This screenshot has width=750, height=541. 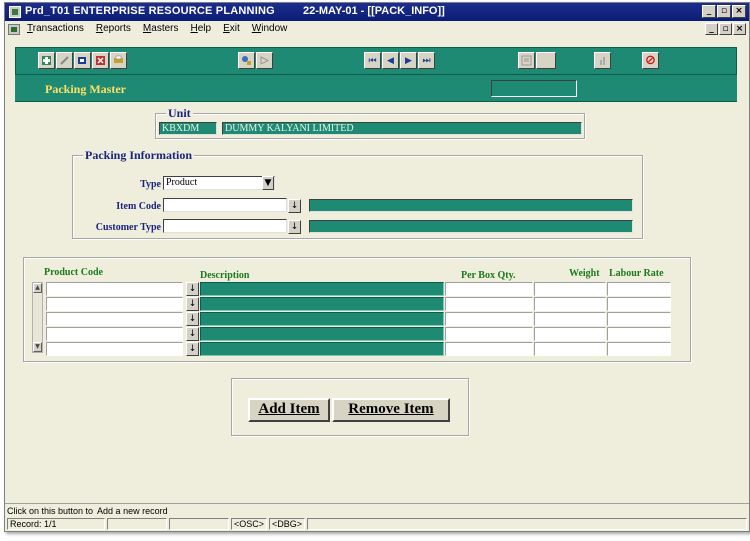 I want to click on execute-query-icon, so click(x=264, y=60).